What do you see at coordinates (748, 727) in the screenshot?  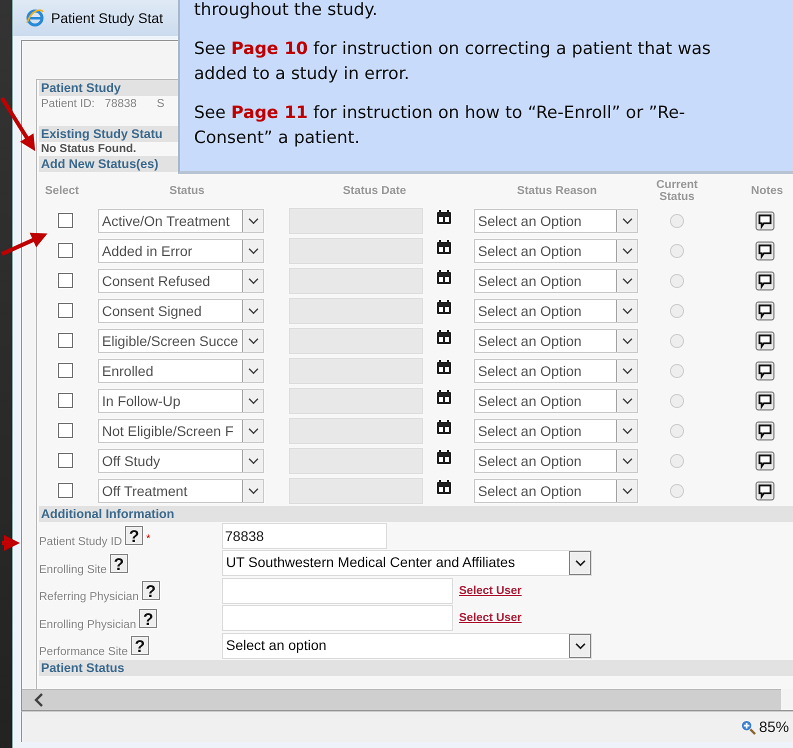 I see `zoom-icon` at bounding box center [748, 727].